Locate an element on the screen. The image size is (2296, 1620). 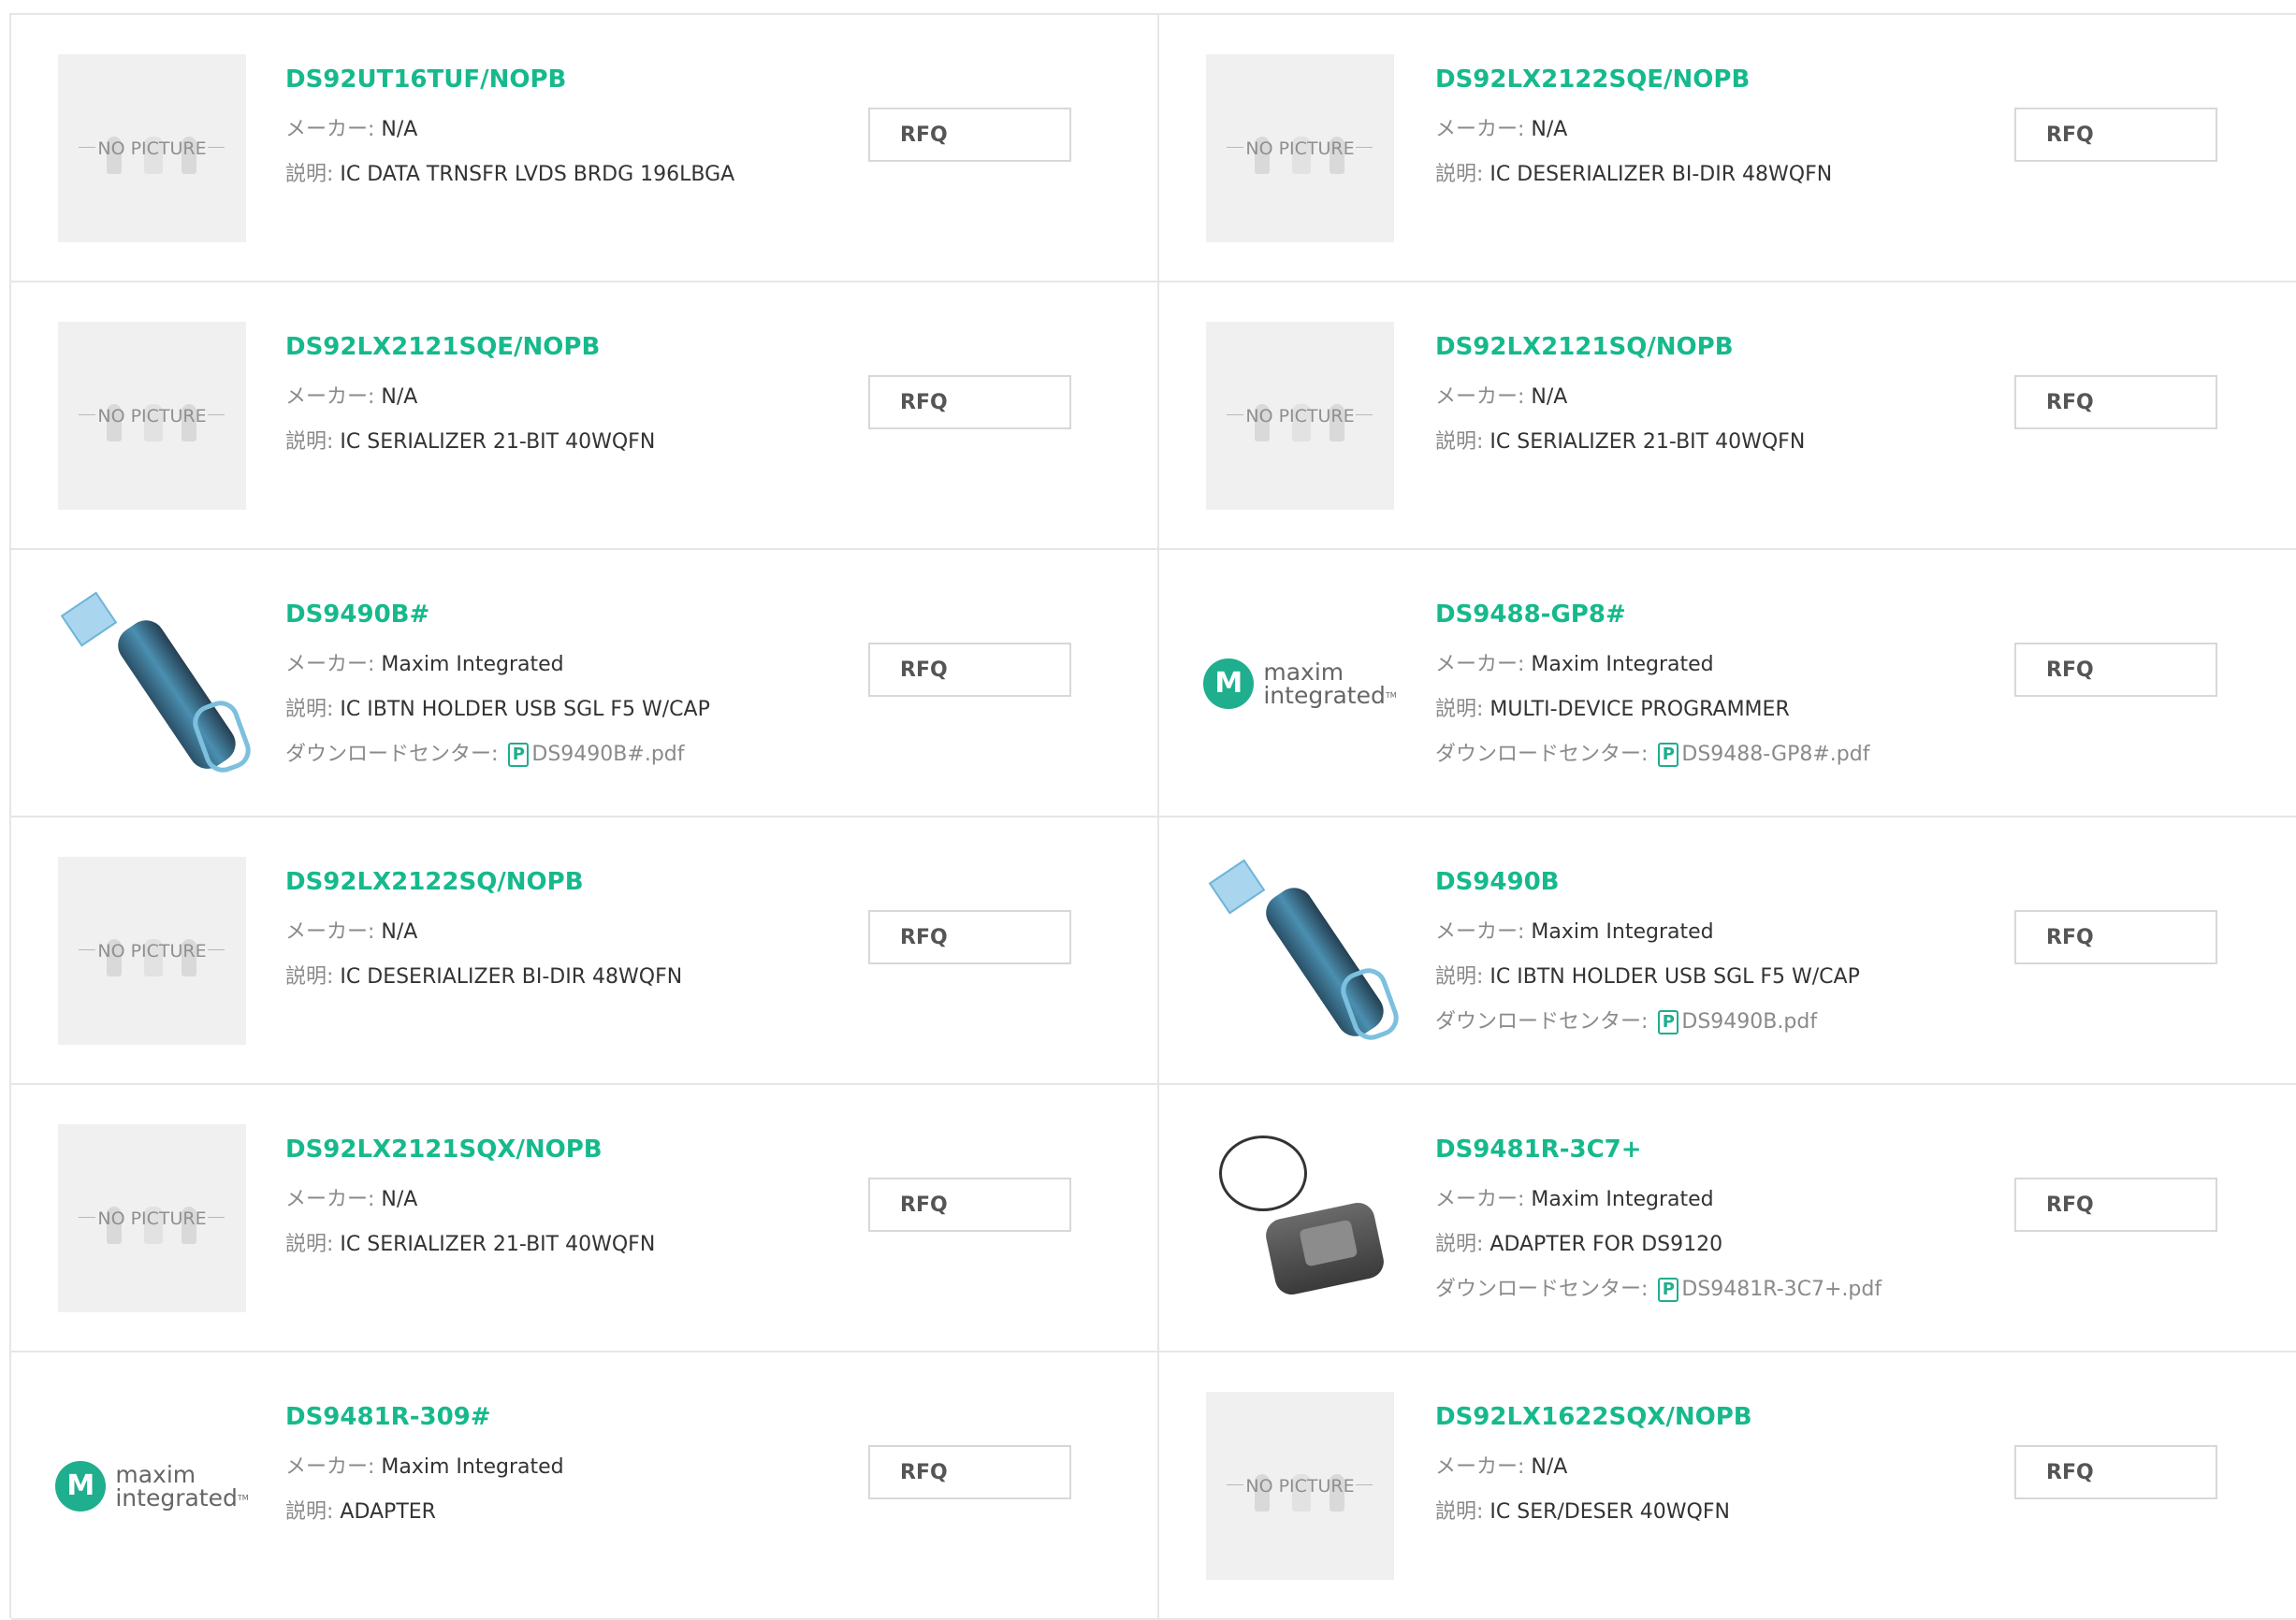
product-part-link: DS9481R-3C7+ is located at coordinates (1725, 1149).